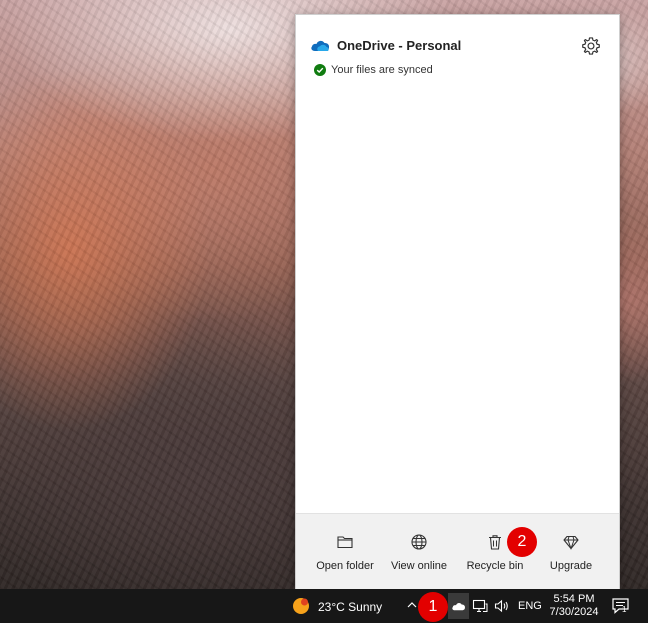 The width and height of the screenshot is (648, 623). What do you see at coordinates (495, 542) in the screenshot?
I see `trash-icon` at bounding box center [495, 542].